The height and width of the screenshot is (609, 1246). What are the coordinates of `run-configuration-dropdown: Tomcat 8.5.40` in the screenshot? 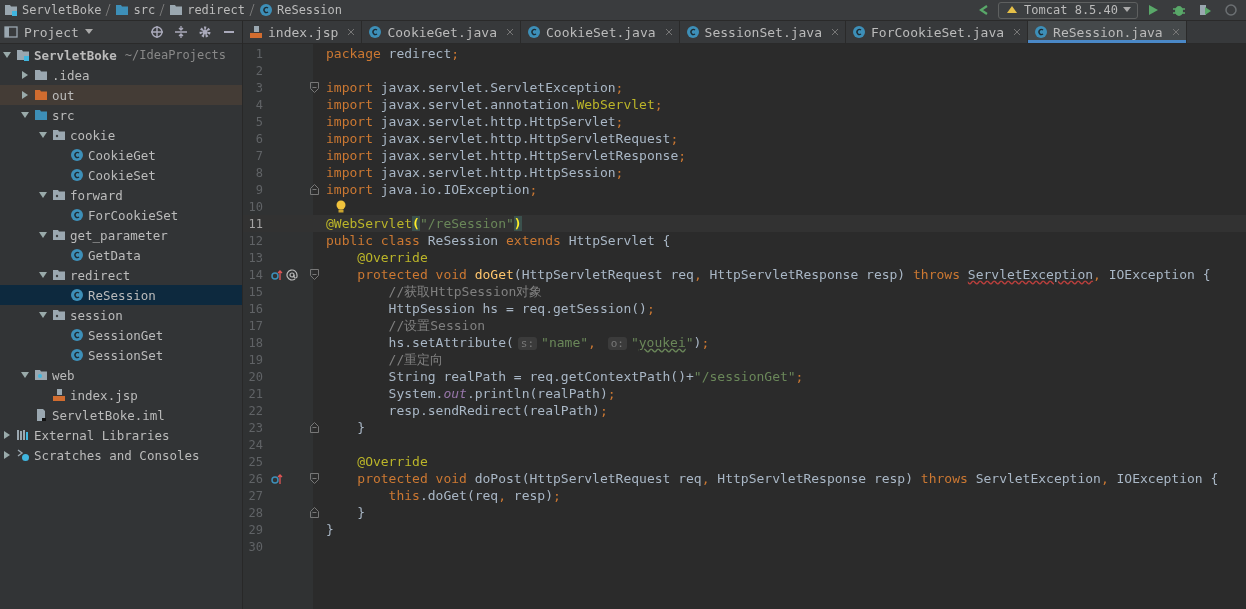 It's located at (1068, 10).